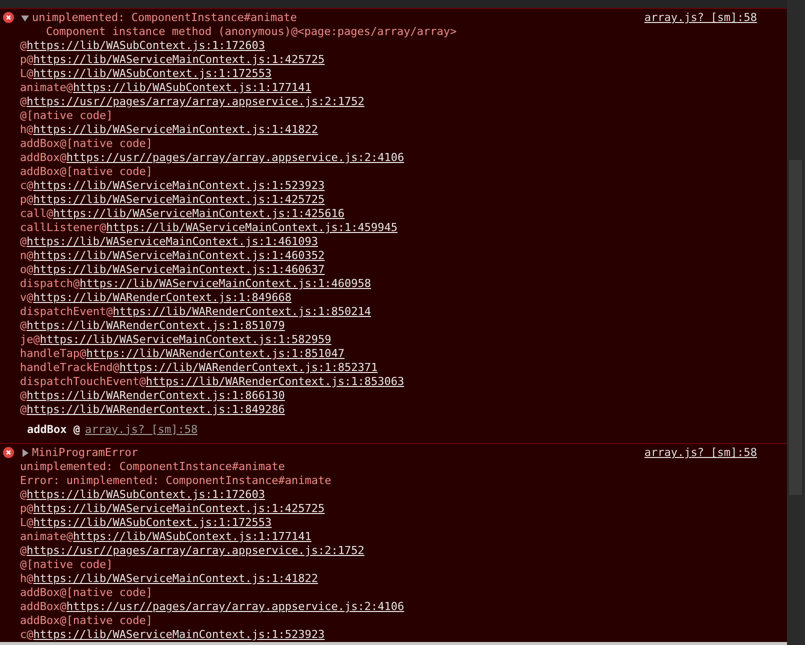  Describe the element at coordinates (30, 340) in the screenshot. I see `function-name: je@` at that location.